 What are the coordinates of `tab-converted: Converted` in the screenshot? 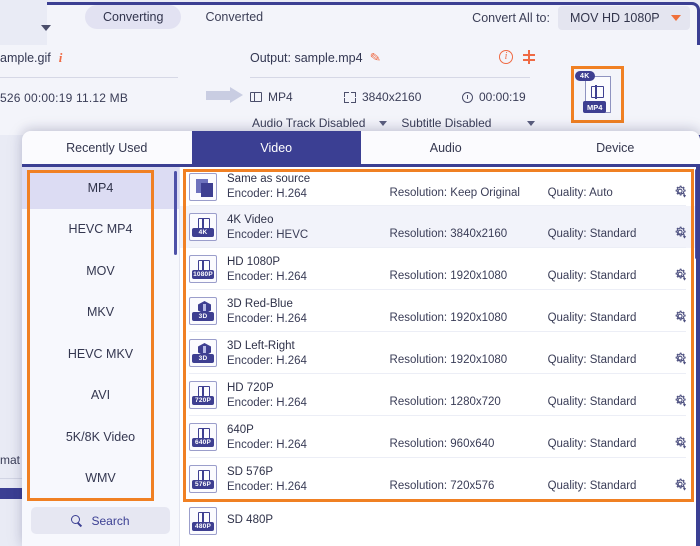 It's located at (234, 17).